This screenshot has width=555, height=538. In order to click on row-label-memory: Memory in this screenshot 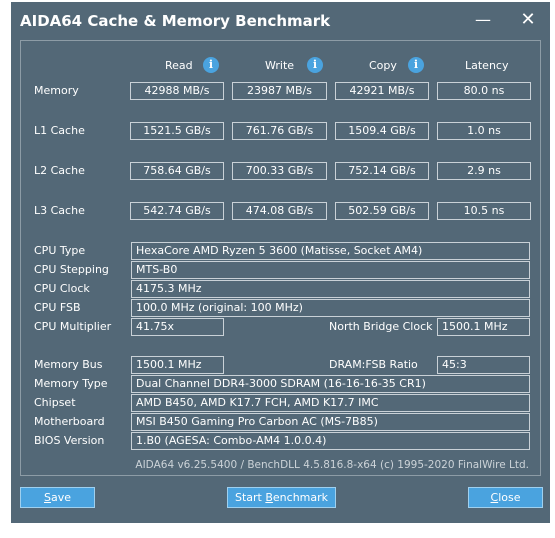, I will do `click(56, 90)`.